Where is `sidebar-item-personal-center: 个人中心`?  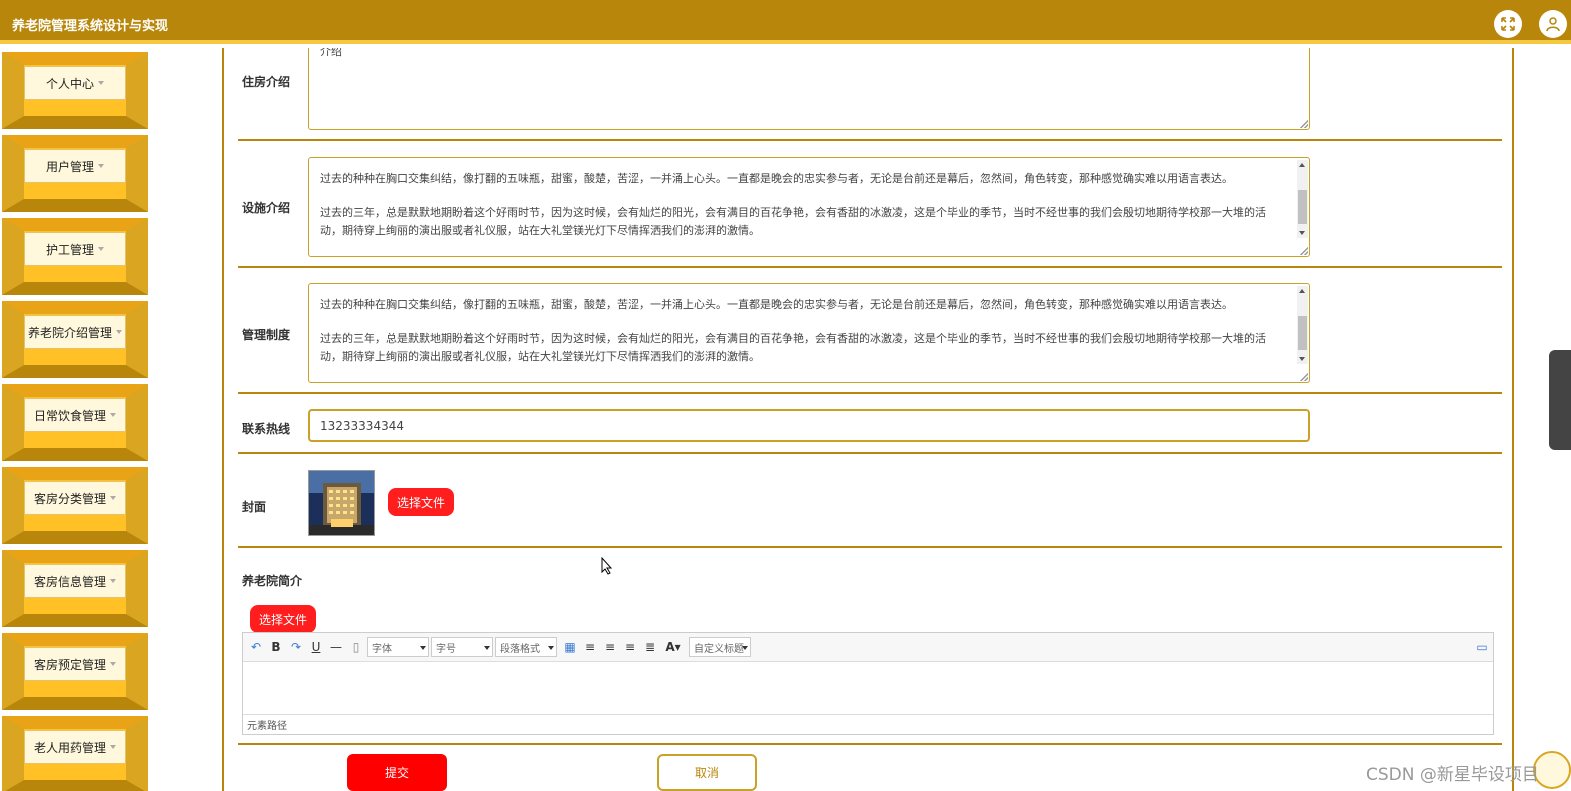 sidebar-item-personal-center: 个人中心 is located at coordinates (75, 89).